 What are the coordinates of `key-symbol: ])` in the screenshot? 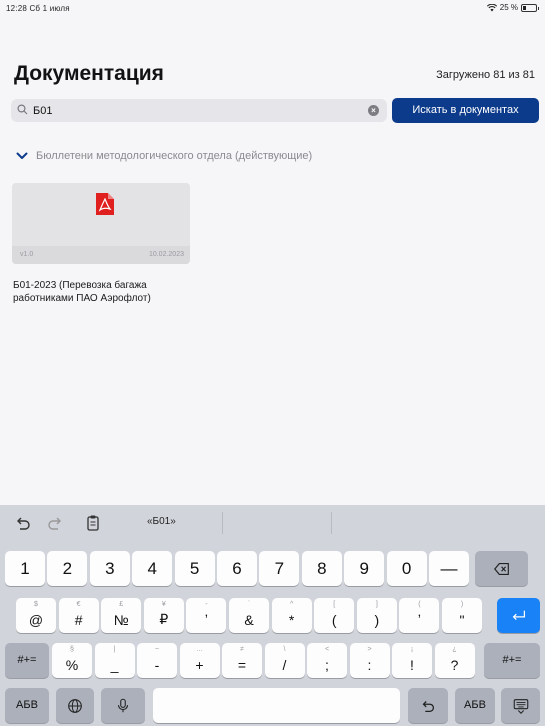 It's located at (376, 615).